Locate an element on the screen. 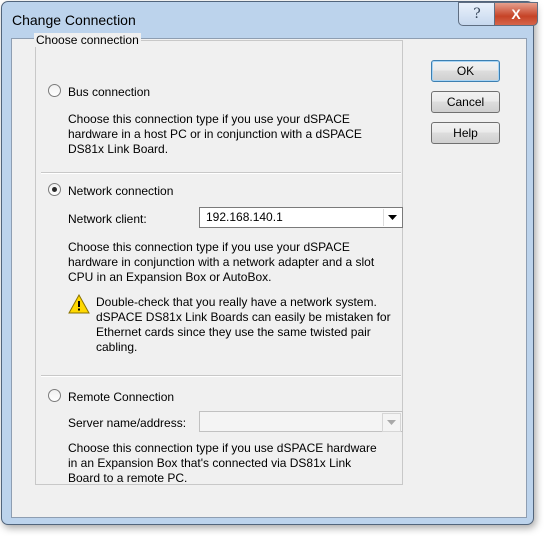  bus-connection-label: Bus connection is located at coordinates (109, 92).